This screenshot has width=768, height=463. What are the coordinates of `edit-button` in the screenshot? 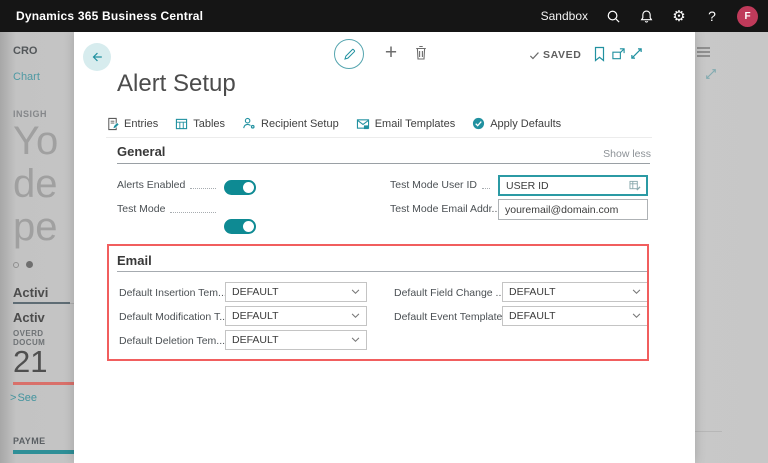 It's located at (349, 54).